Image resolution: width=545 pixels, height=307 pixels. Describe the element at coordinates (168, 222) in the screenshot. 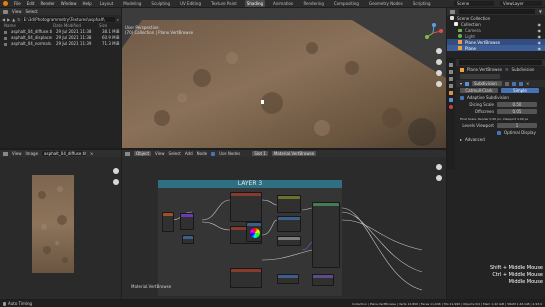

I see `texture-coordinate-node` at that location.